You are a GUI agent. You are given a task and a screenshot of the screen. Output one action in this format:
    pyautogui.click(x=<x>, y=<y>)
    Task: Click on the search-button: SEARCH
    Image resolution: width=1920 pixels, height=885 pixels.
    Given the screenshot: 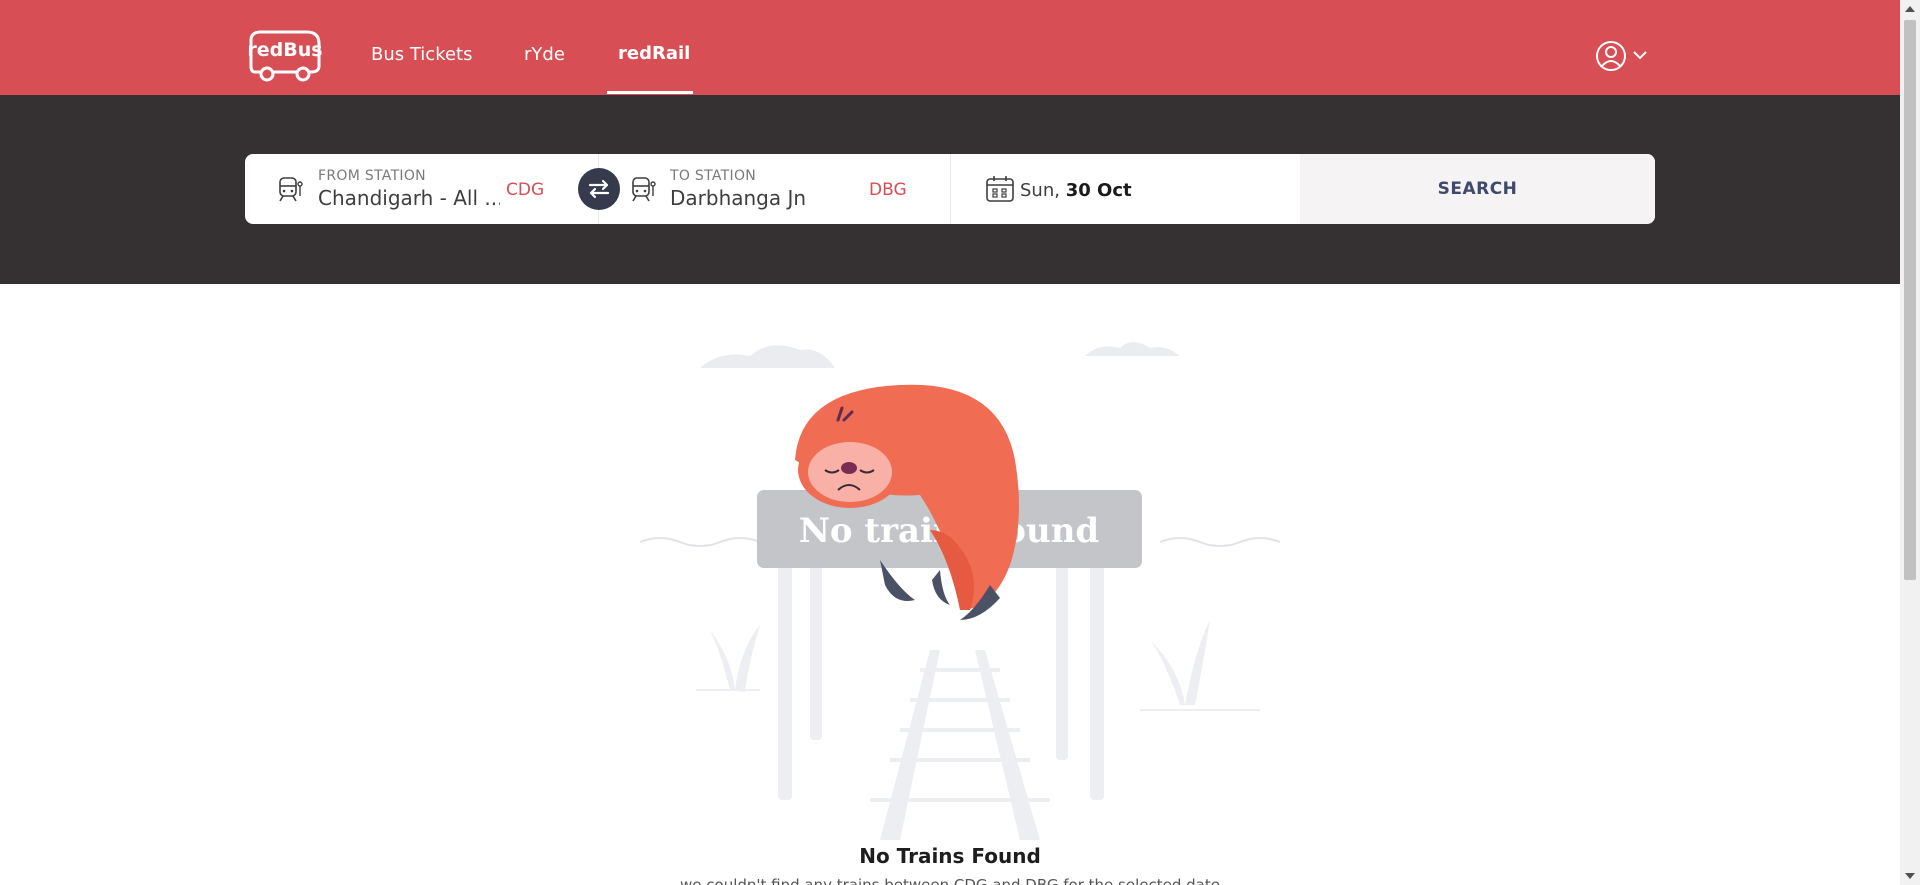 What is the action you would take?
    pyautogui.click(x=1477, y=189)
    